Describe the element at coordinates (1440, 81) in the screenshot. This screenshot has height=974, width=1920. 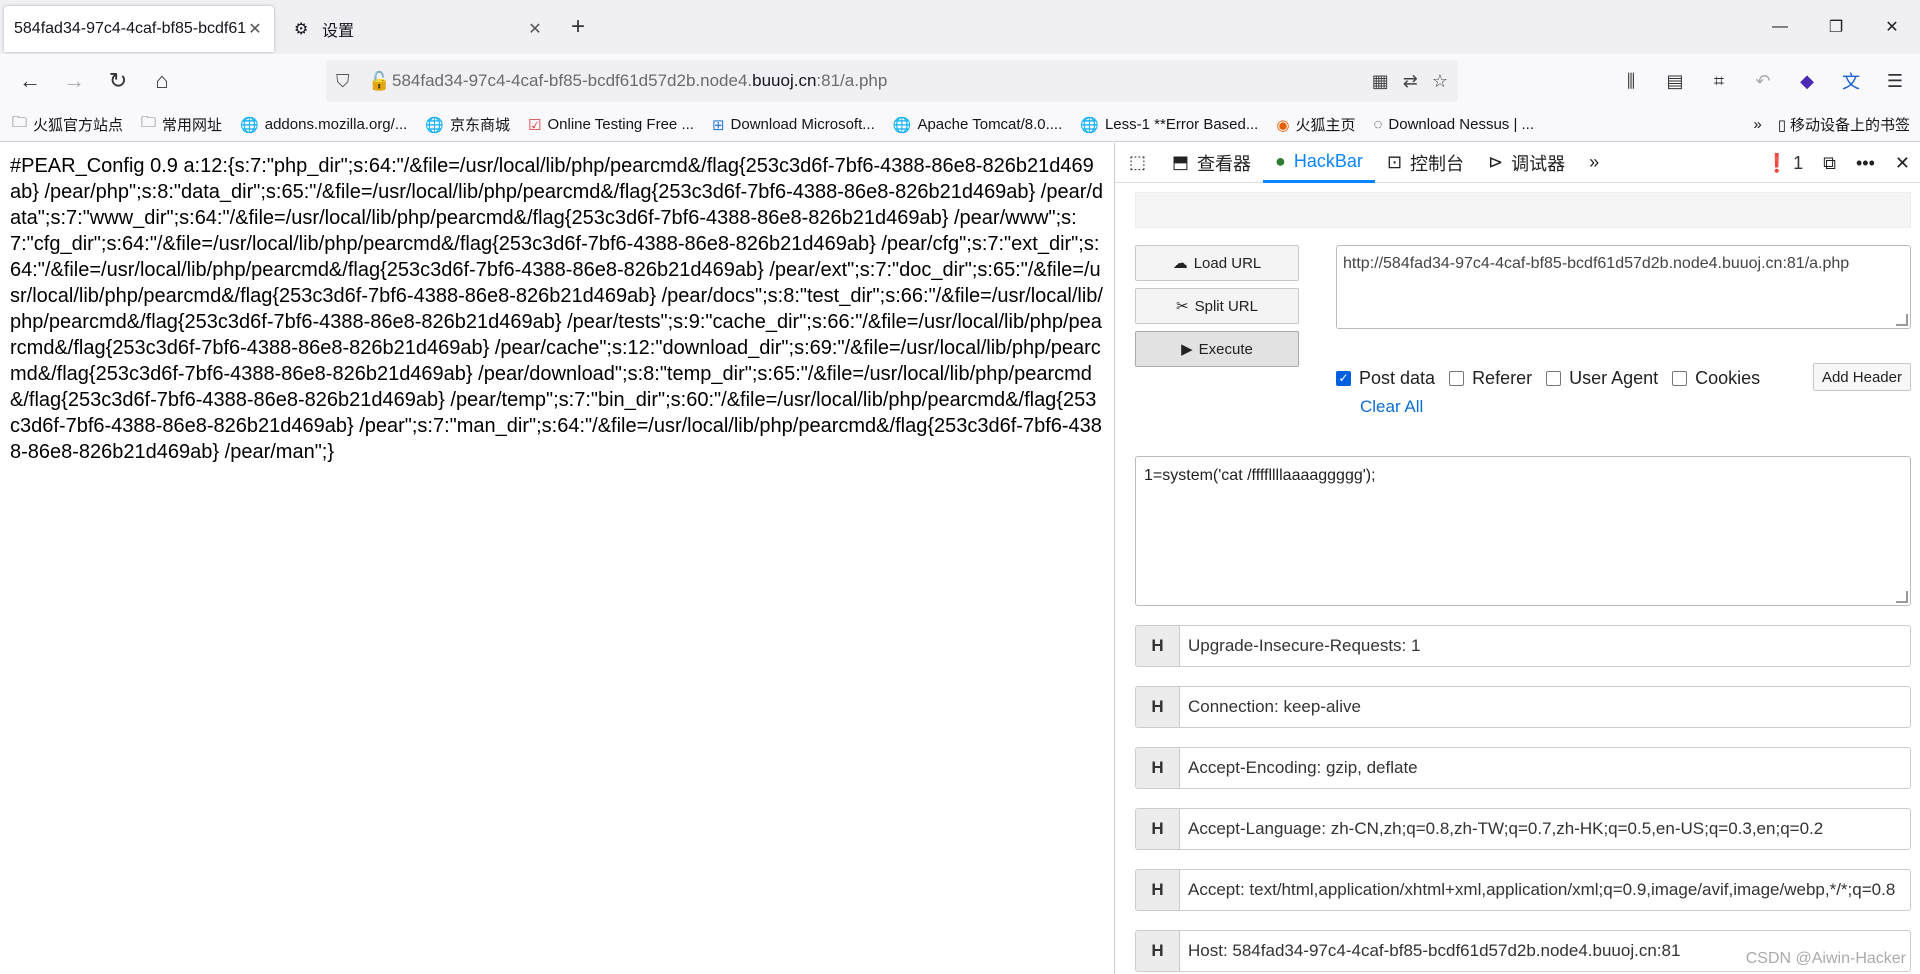
I see `star-icon: ☆` at that location.